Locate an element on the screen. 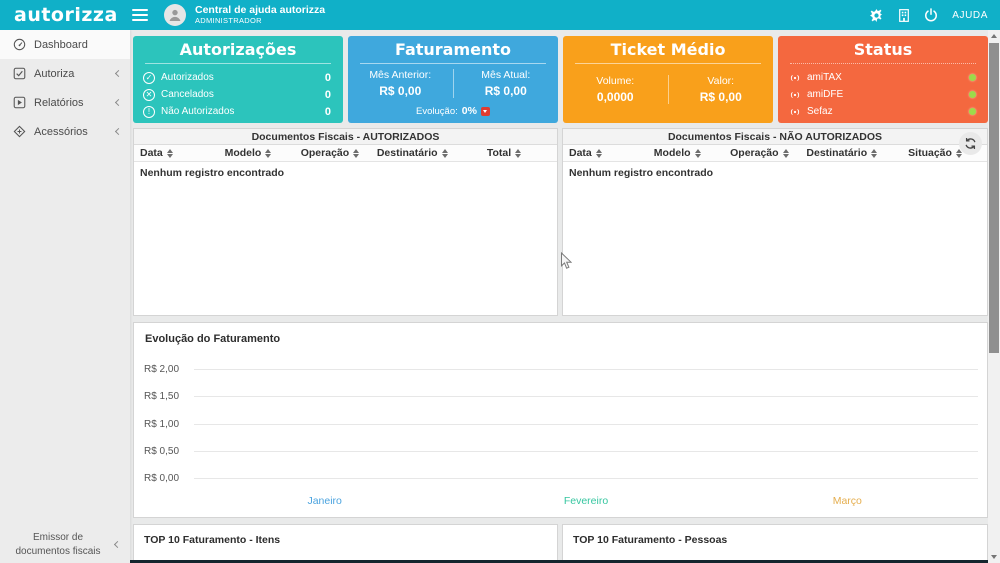  ajuda-link: AJUDA is located at coordinates (970, 15).